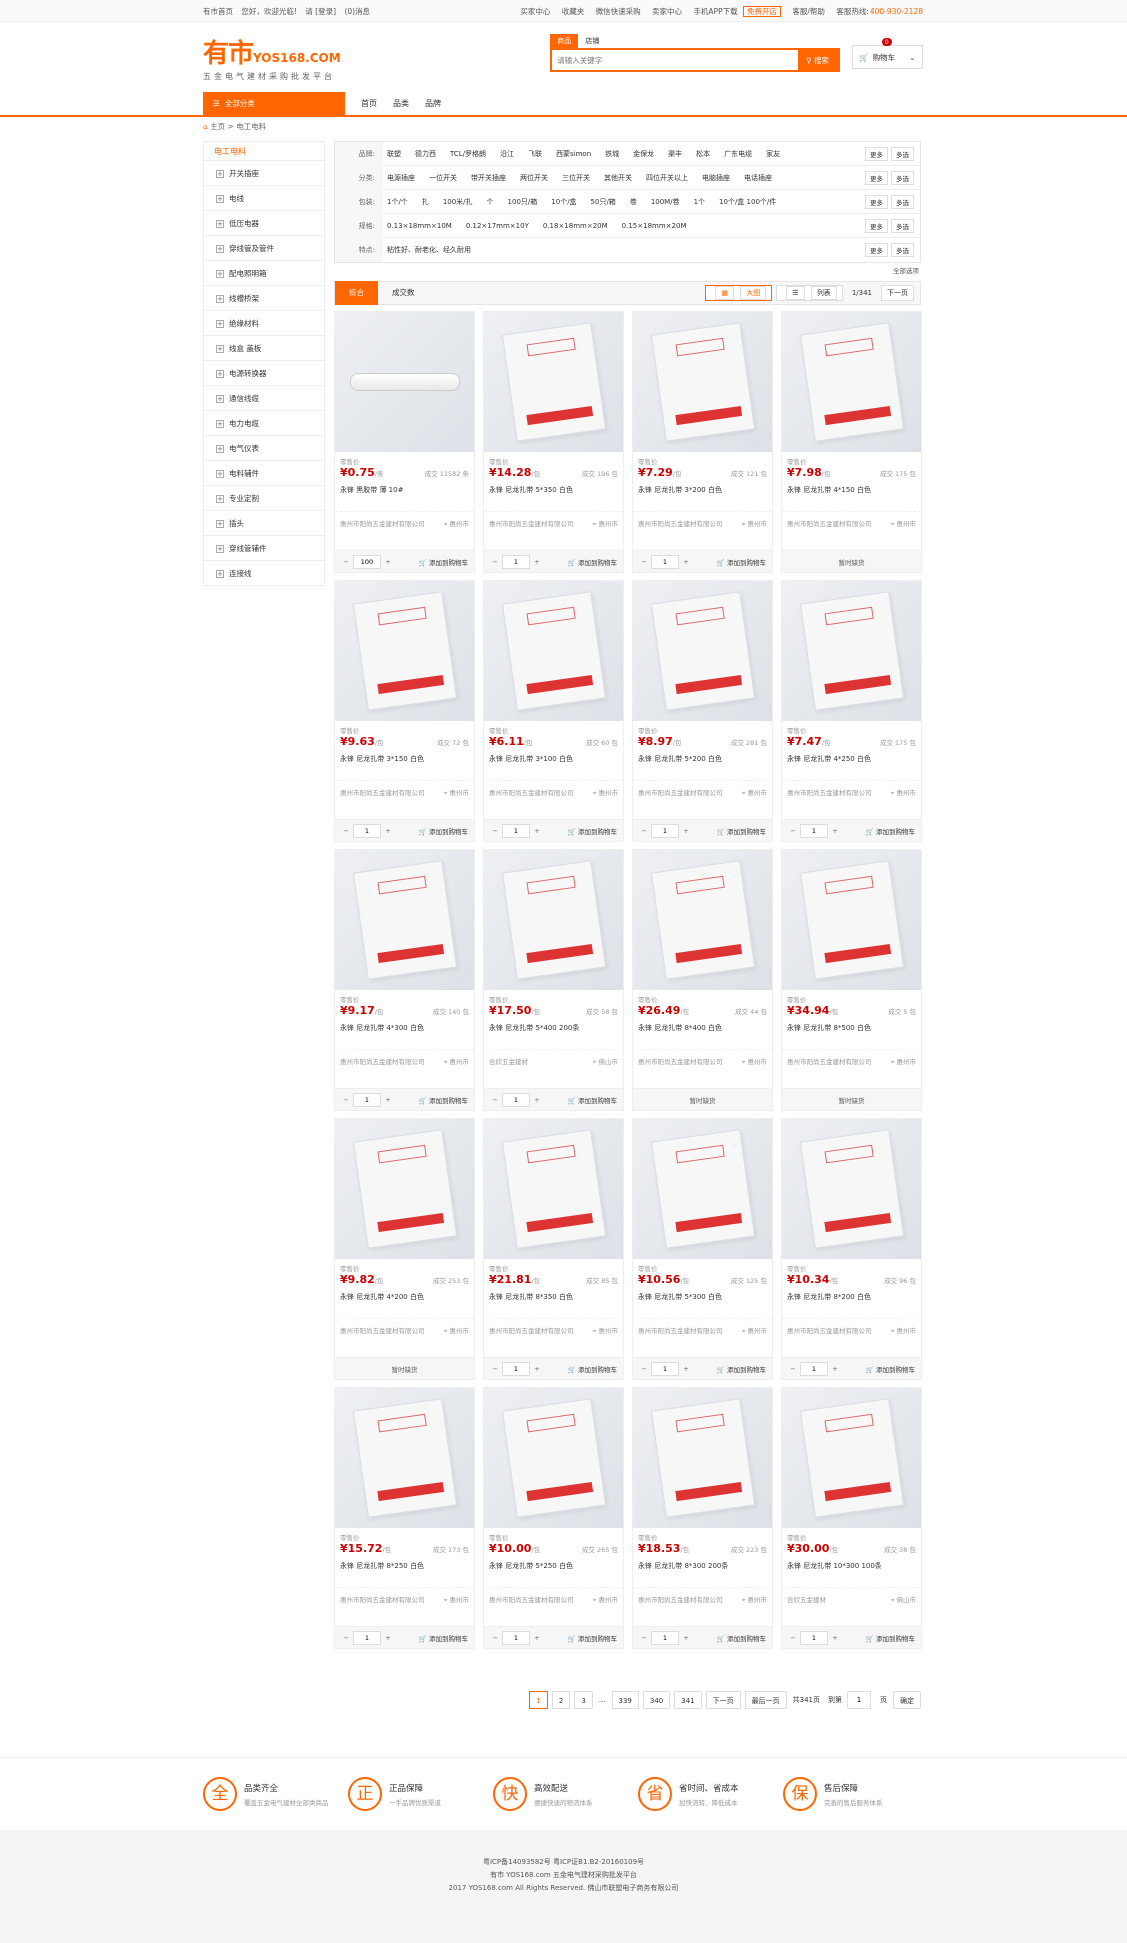  I want to click on view-grid-button: ▦ 大图, so click(739, 293).